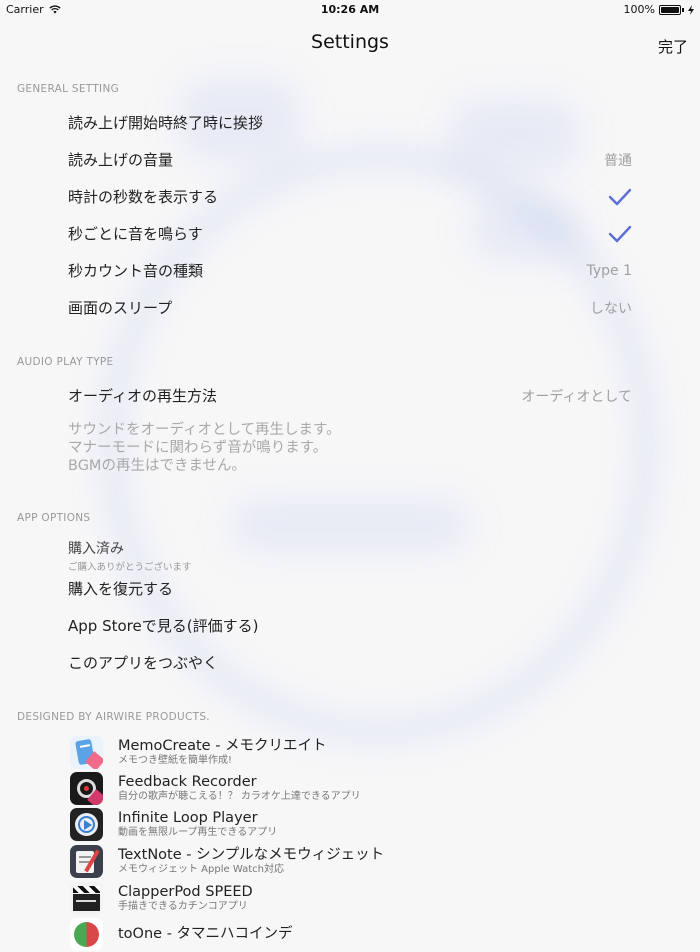 The width and height of the screenshot is (700, 952). Describe the element at coordinates (68, 89) in the screenshot. I see `section-header-general: GENERAL SETTING` at that location.